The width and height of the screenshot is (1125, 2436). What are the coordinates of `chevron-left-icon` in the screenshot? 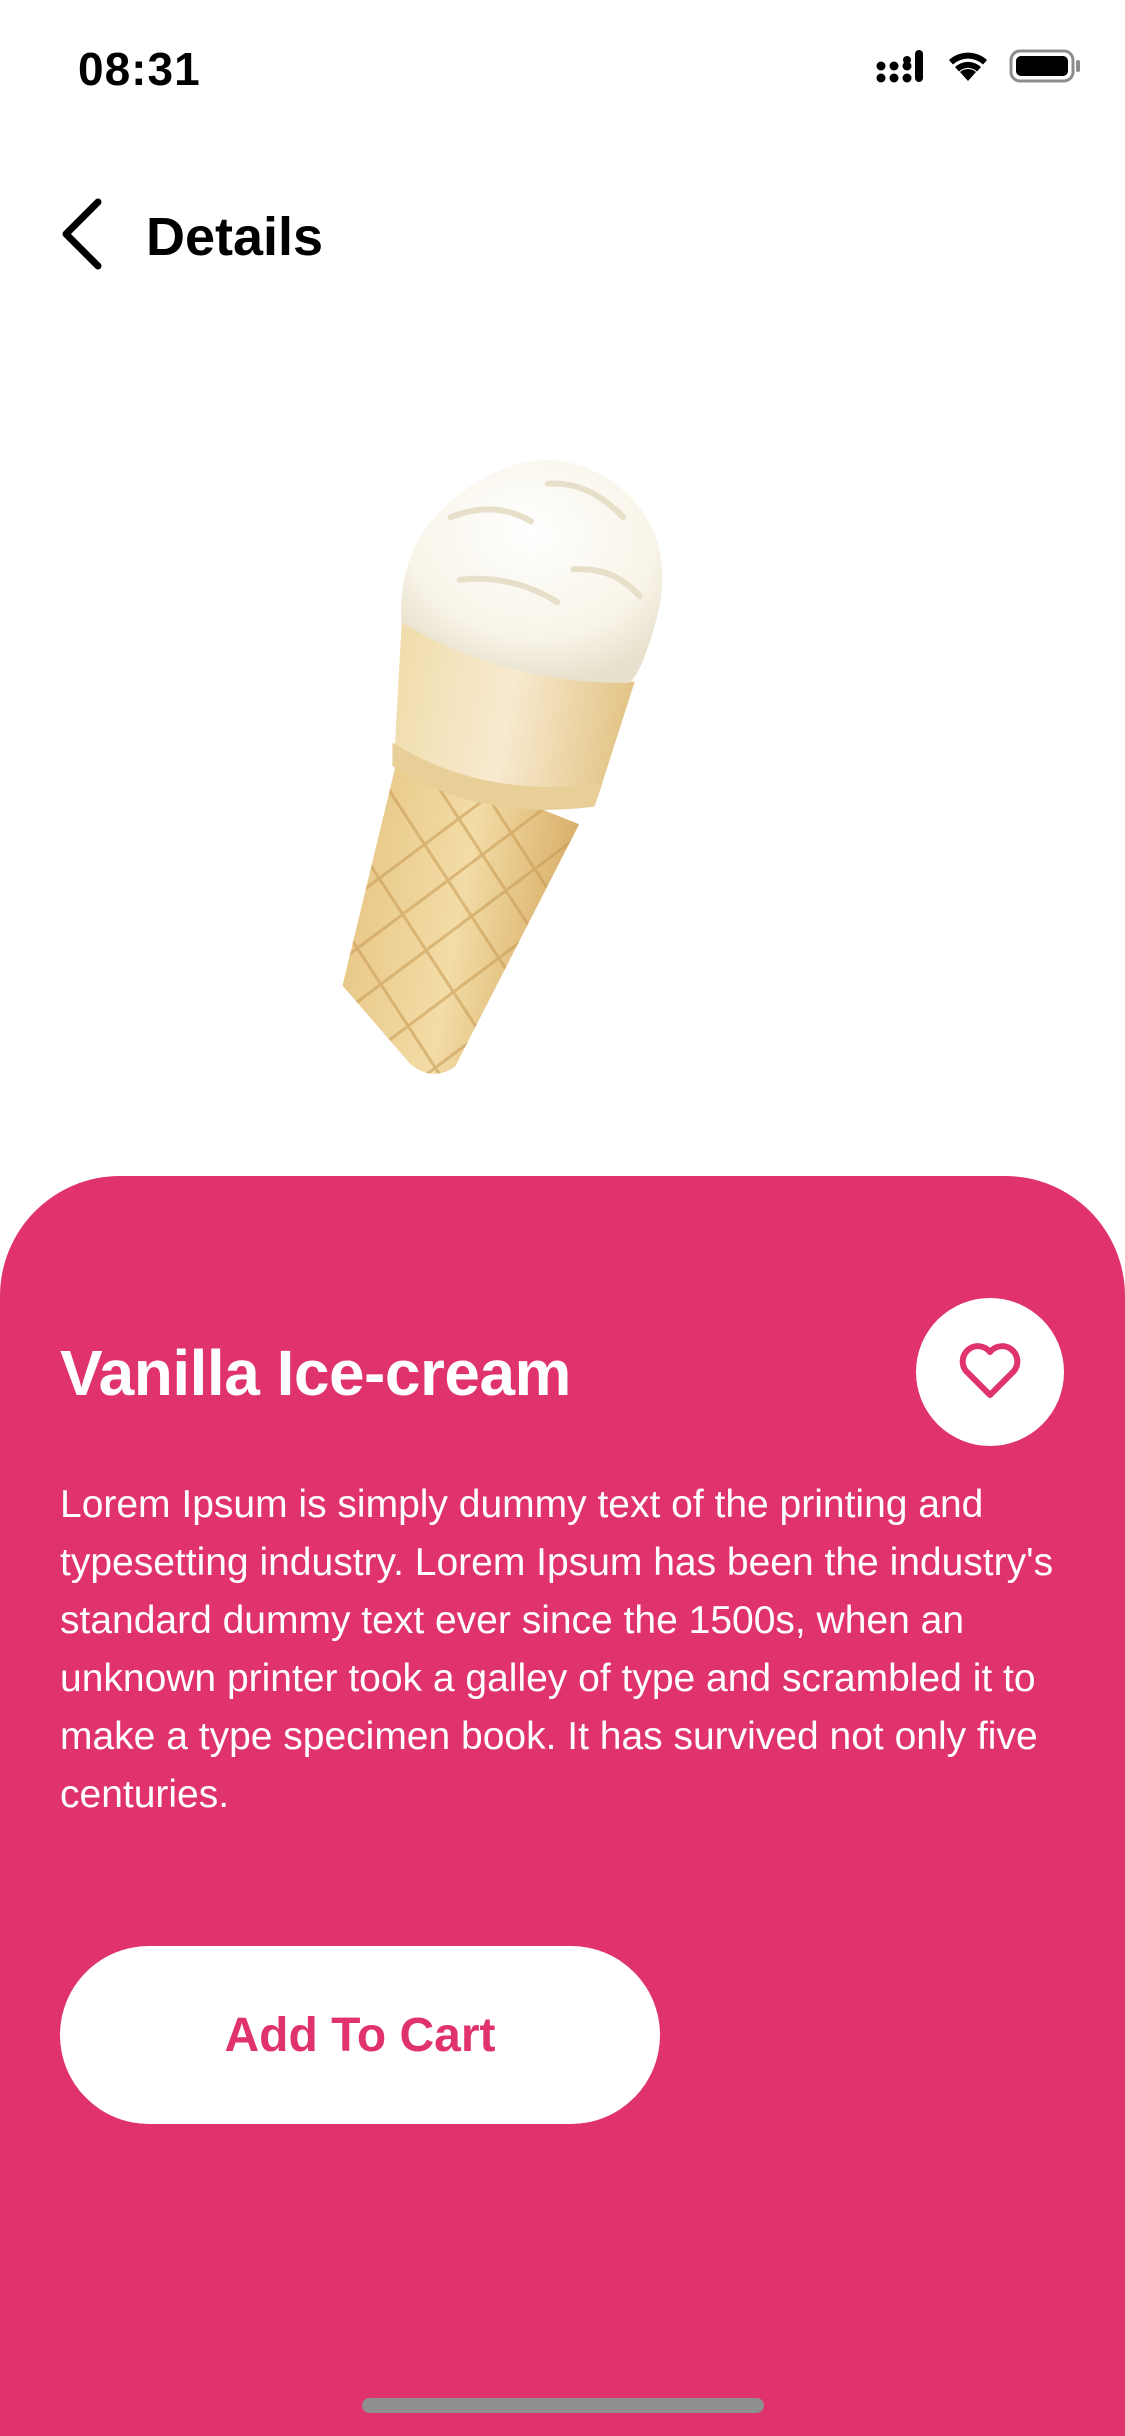 It's located at (82, 236).